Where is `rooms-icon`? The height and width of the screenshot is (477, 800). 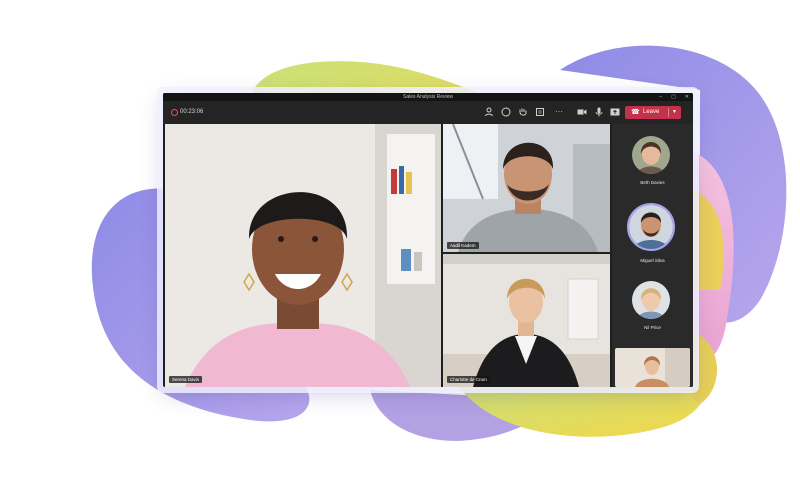 rooms-icon is located at coordinates (540, 112).